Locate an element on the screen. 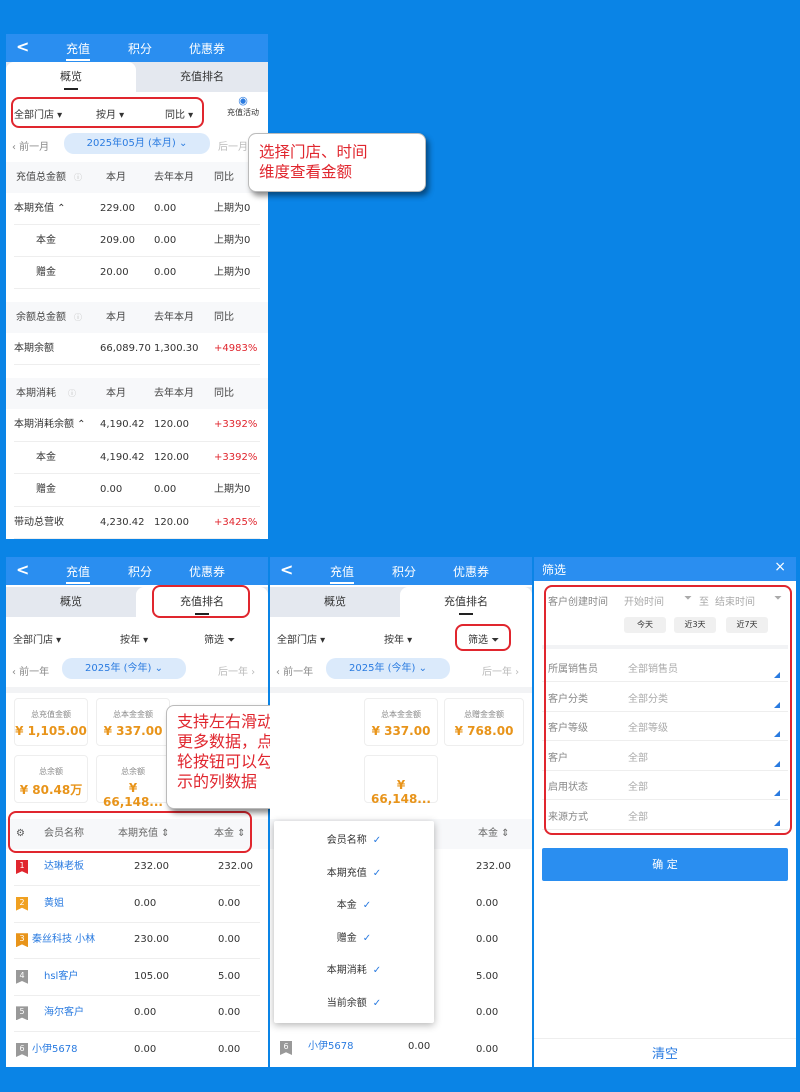 The width and height of the screenshot is (800, 1092). table-row: 2 黄姐 0.00 0.00 is located at coordinates (137, 904).